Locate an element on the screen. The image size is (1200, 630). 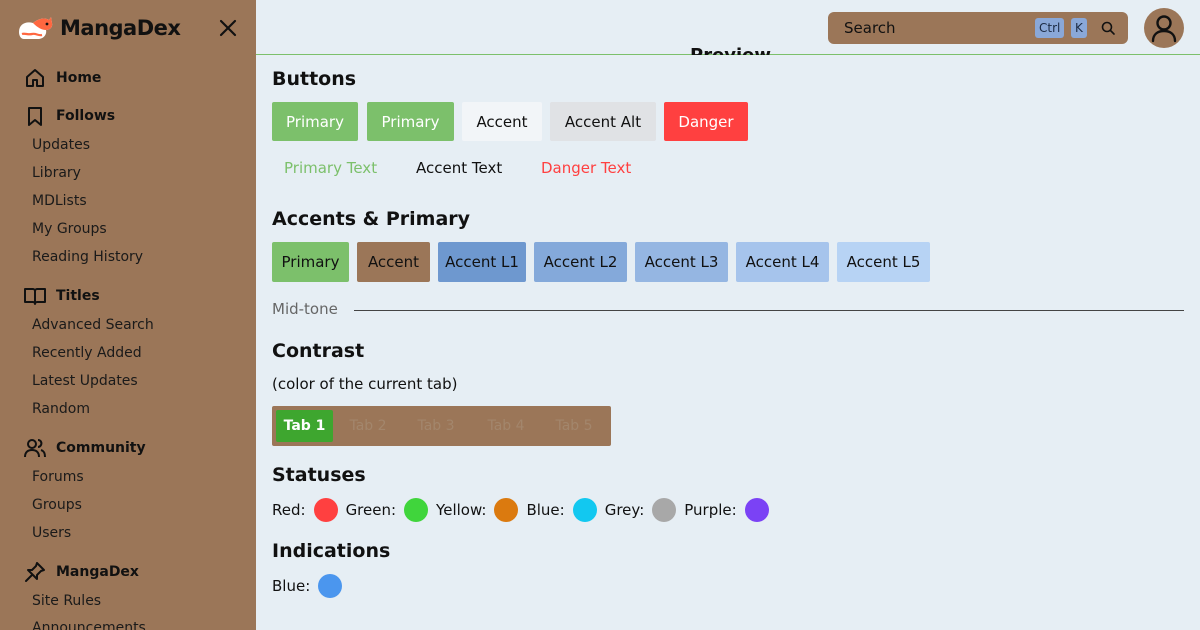
search-bar: Search Ctrl K is located at coordinates (978, 28).